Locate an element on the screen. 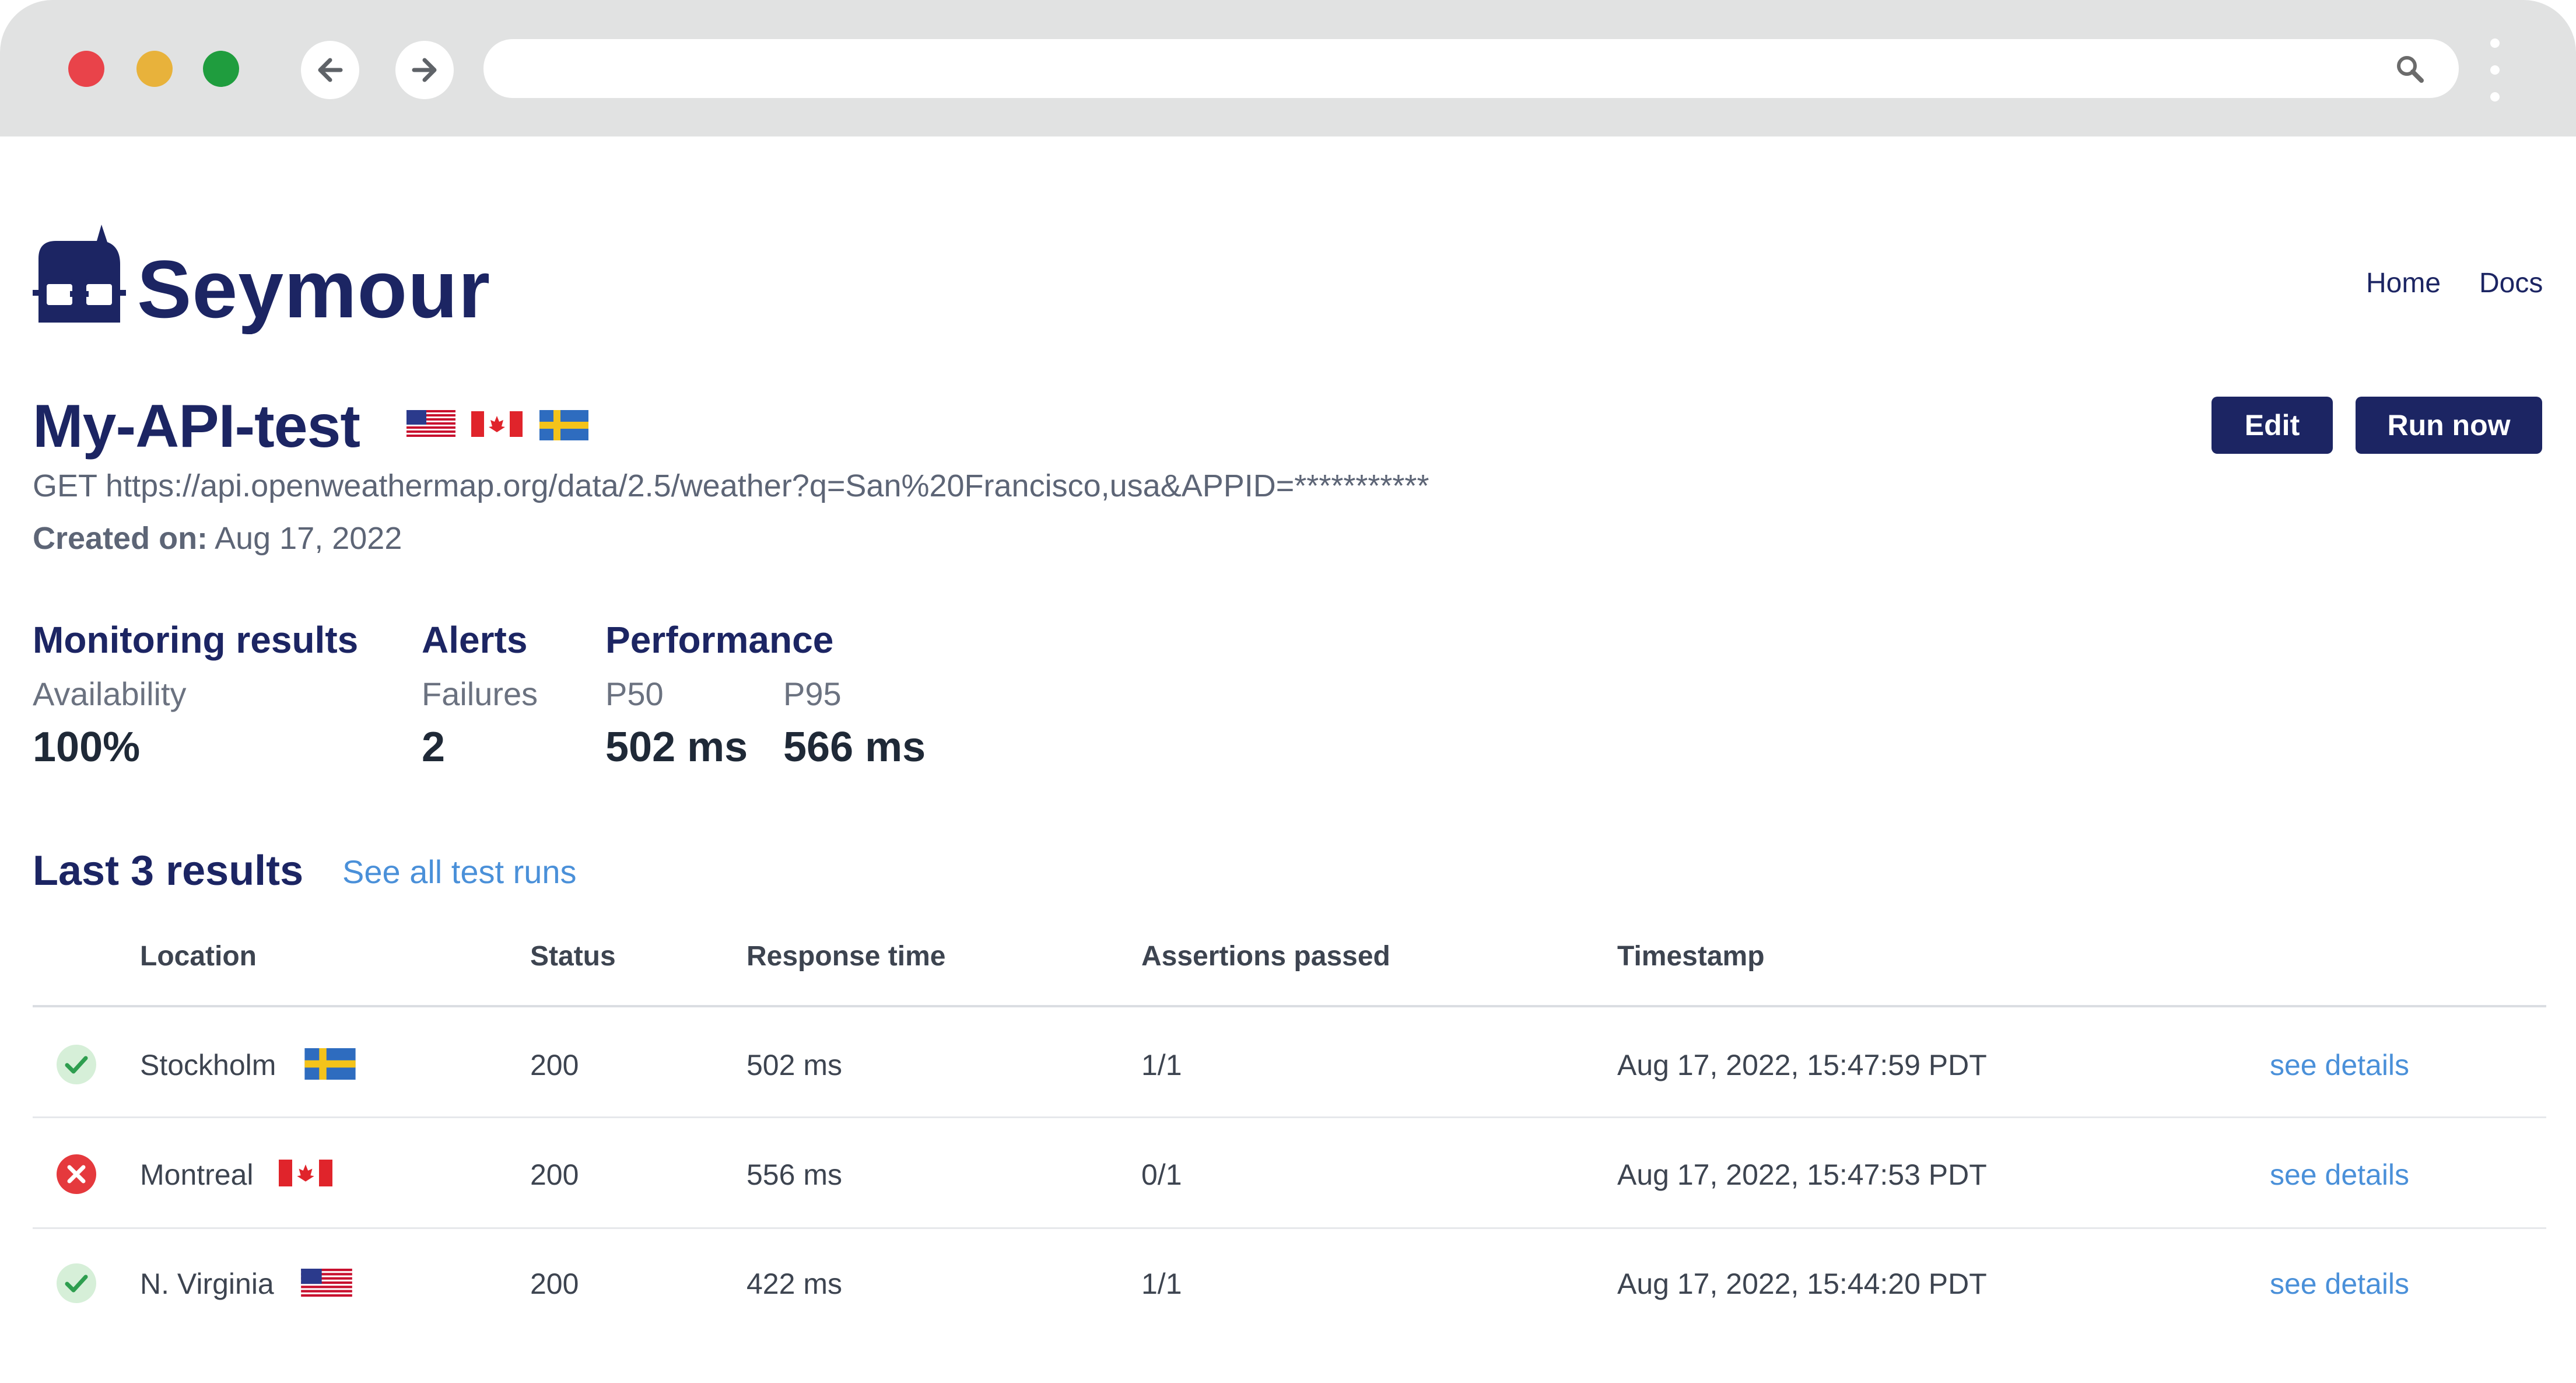  browser-chrome is located at coordinates (1288, 68).